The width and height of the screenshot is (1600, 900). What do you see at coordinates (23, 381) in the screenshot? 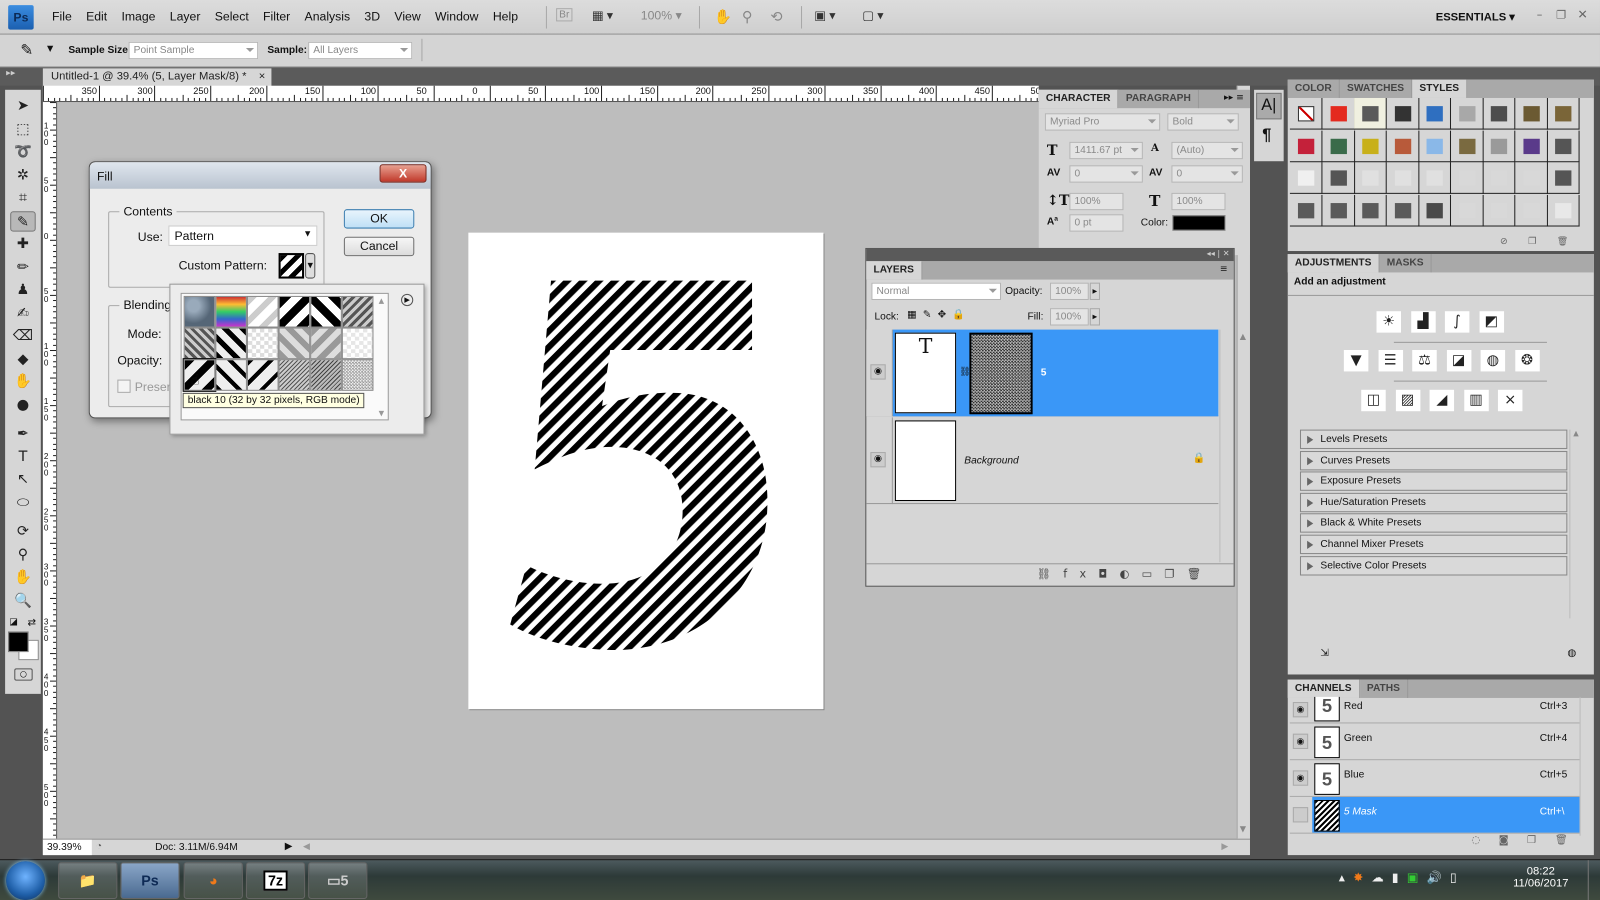
I see `blur-icon: ✋` at bounding box center [23, 381].